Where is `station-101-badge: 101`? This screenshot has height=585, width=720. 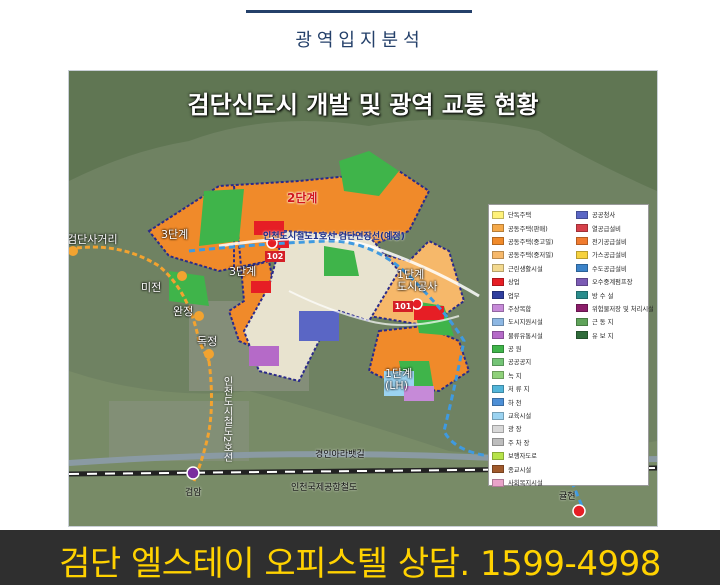
station-101-badge: 101 is located at coordinates (403, 306).